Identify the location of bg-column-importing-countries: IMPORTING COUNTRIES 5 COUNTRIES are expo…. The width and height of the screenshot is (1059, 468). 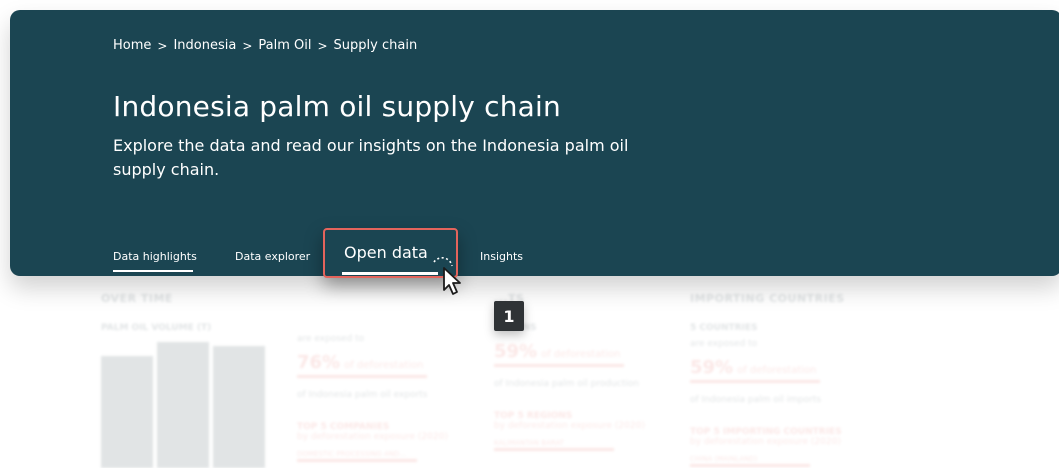
(790, 379).